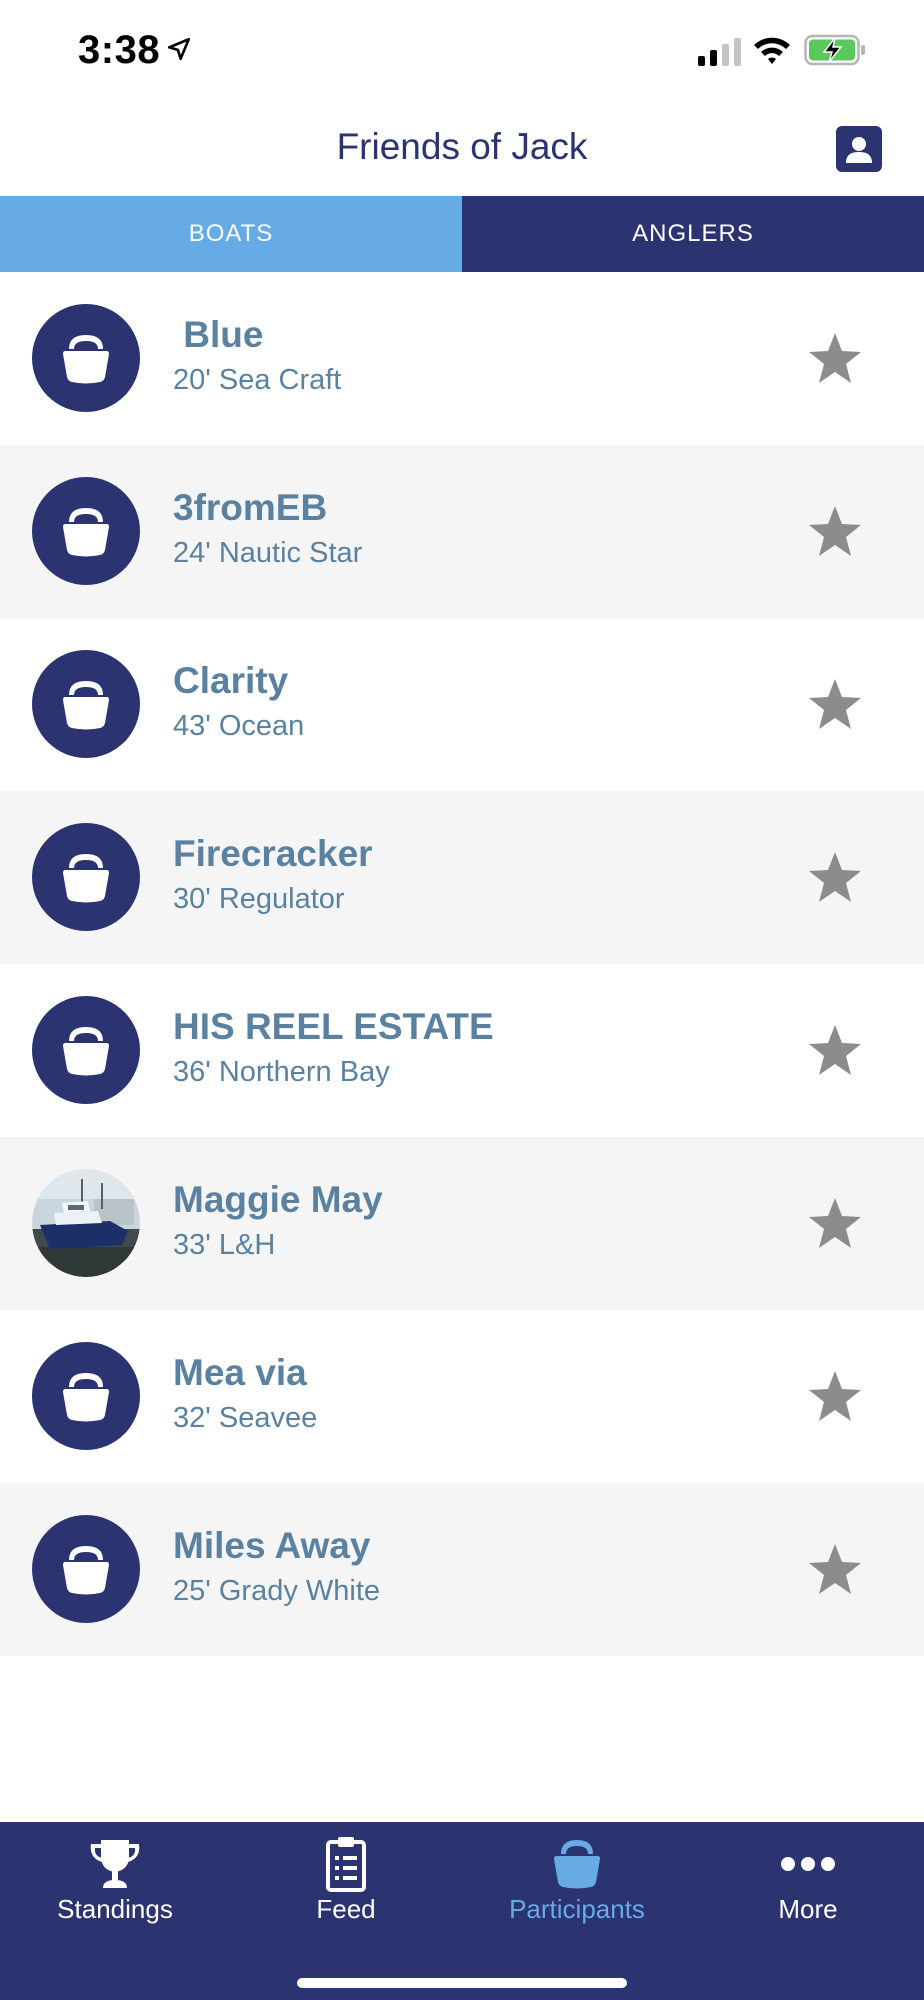 This screenshot has width=924, height=2000. Describe the element at coordinates (834, 50) in the screenshot. I see `battery-charging-icon` at that location.